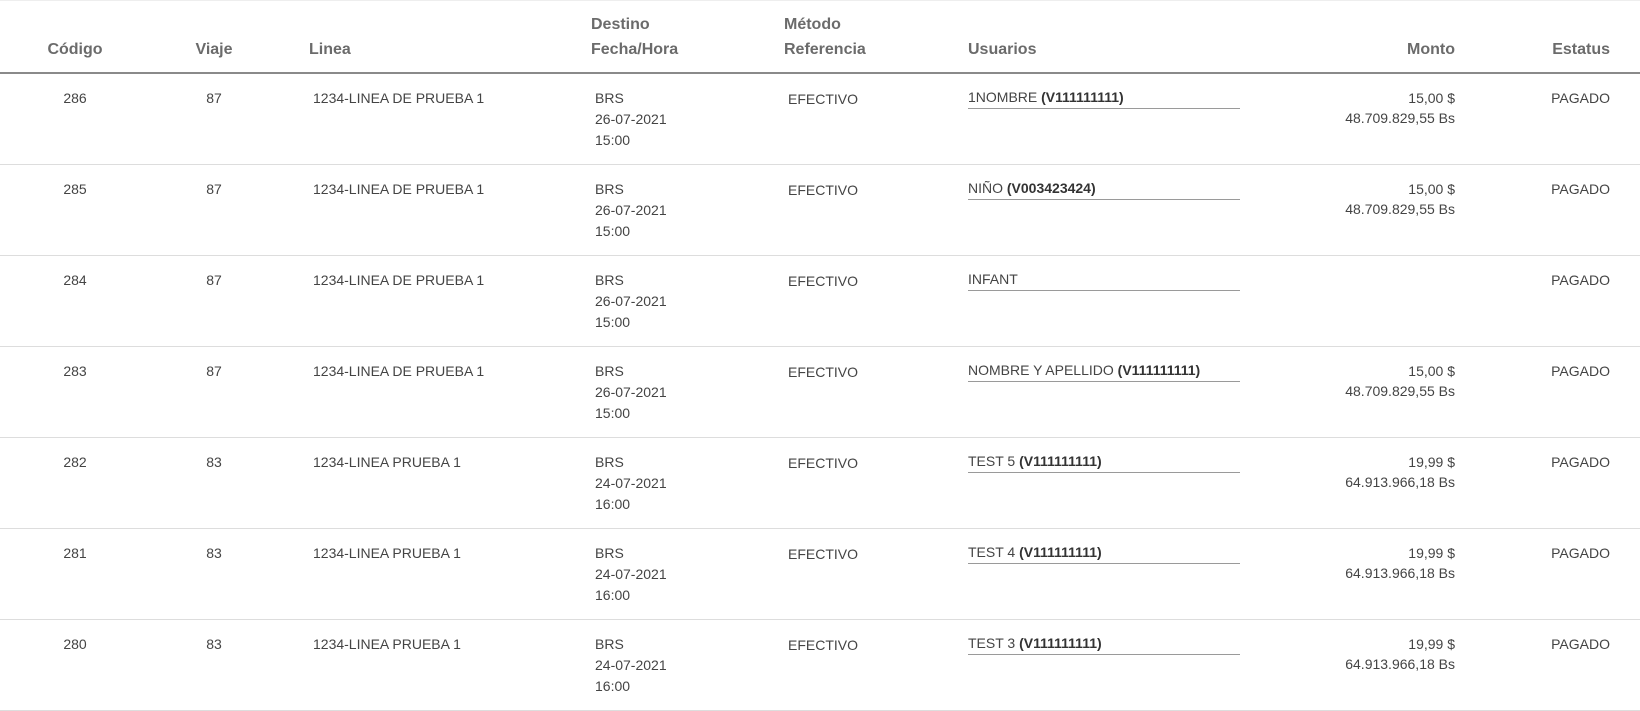  I want to click on cell-usuario: NOMBRE Y APELLIDO (V111111111), so click(1104, 371).